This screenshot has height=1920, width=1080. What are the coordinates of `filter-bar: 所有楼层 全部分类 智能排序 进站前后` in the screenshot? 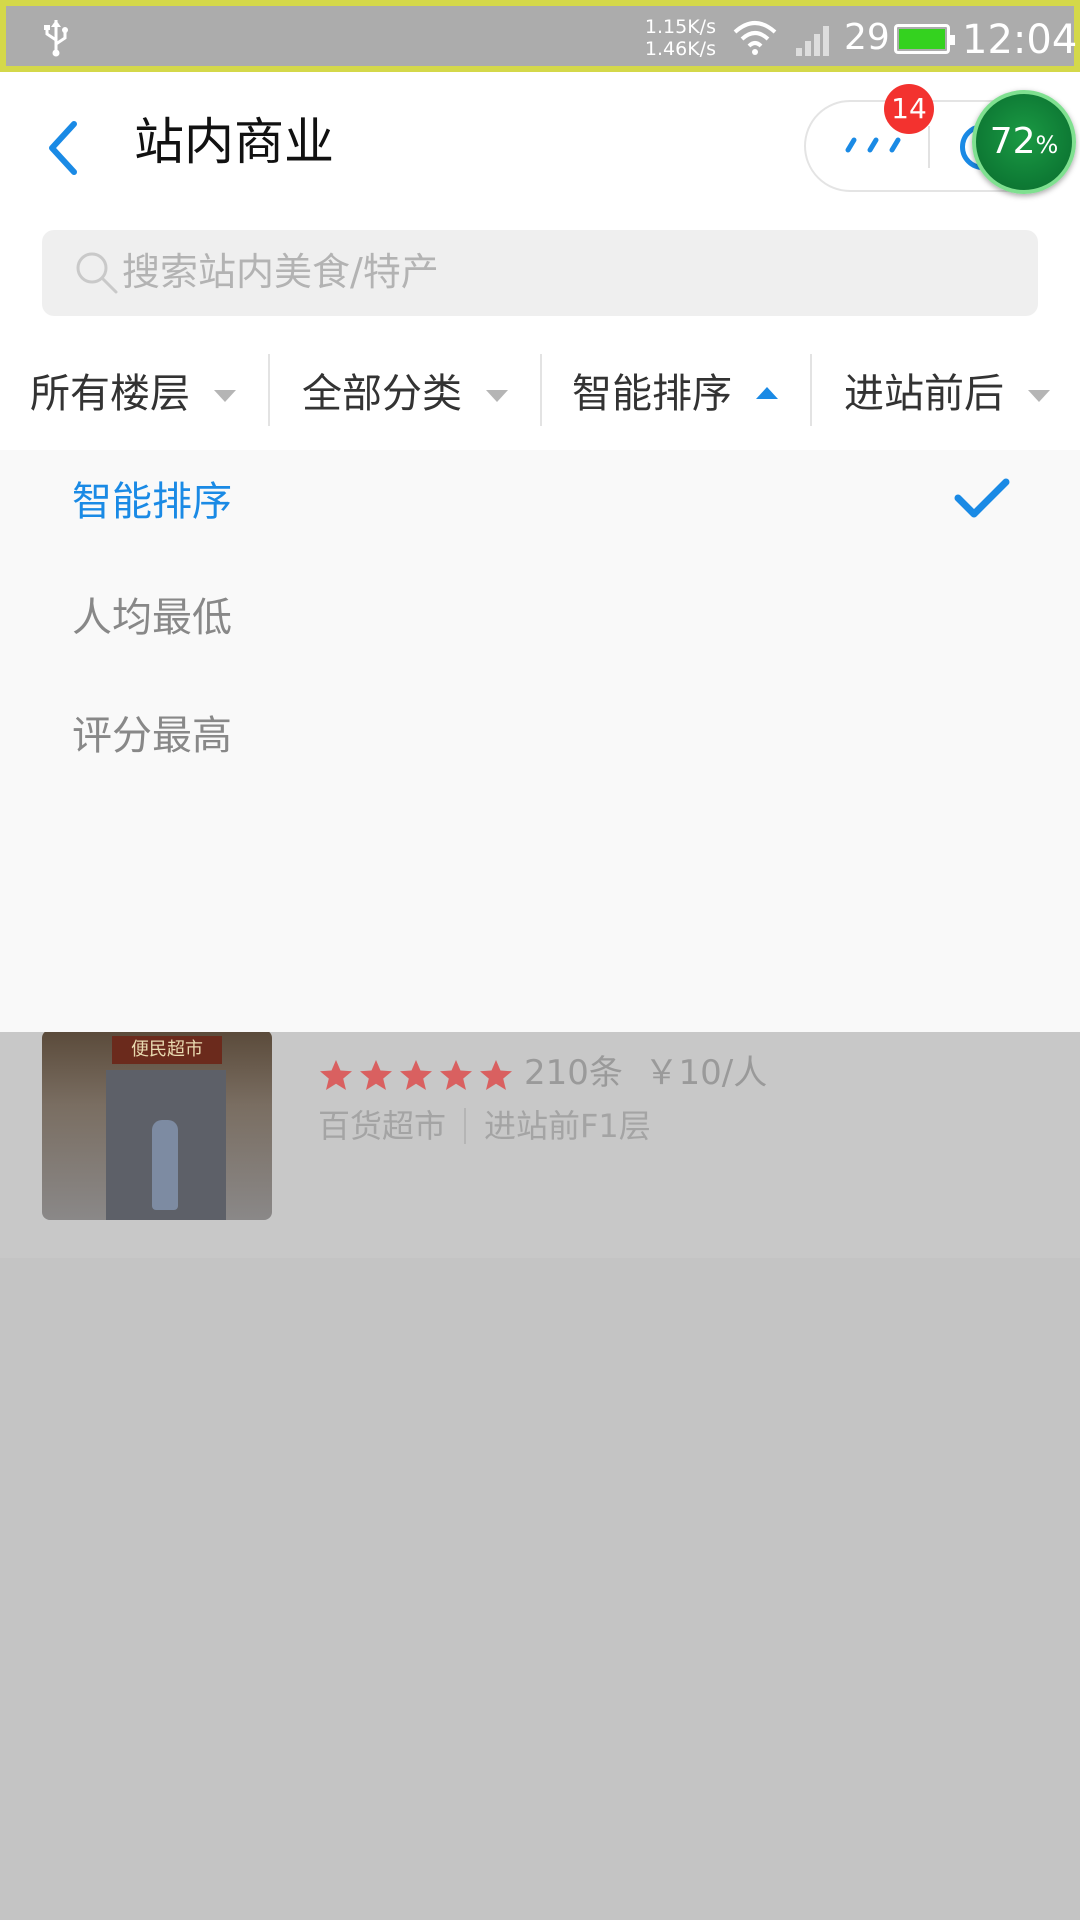 It's located at (540, 390).